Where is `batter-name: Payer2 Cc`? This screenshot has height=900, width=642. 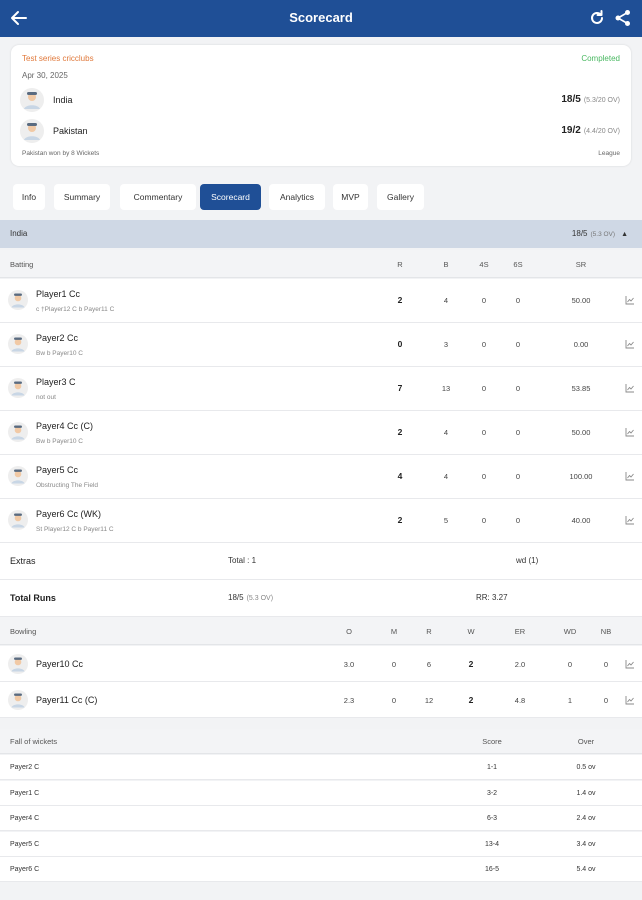 batter-name: Payer2 Cc is located at coordinates (57, 338).